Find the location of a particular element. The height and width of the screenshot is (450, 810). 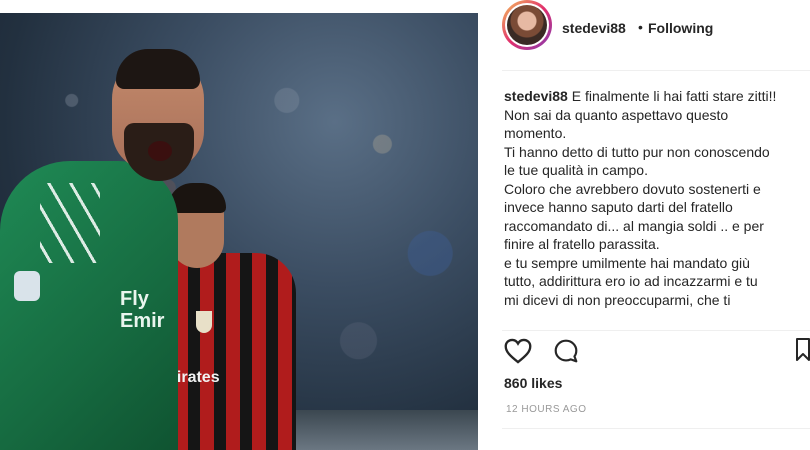

caption-line: e tu sempre umilmente hai mandato giù is located at coordinates (627, 262).